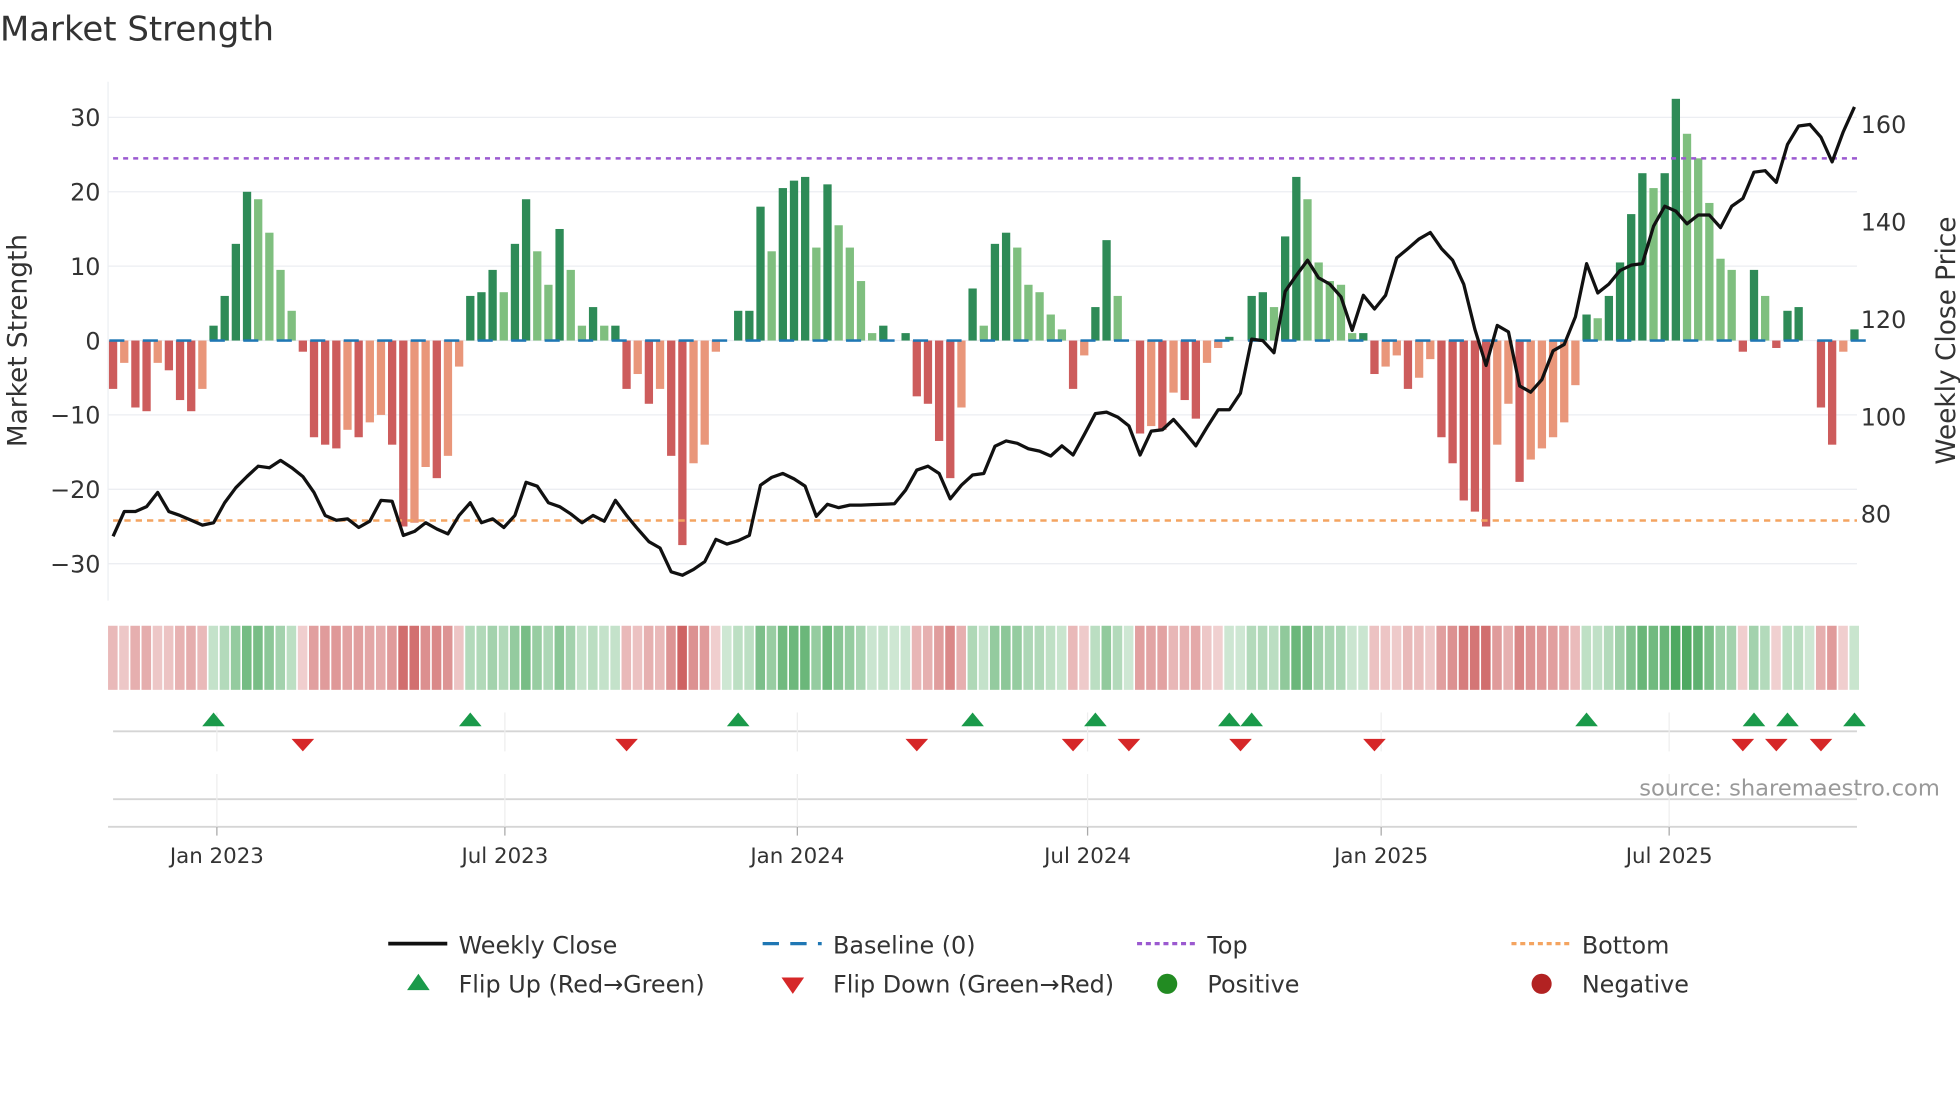 This screenshot has width=1960, height=1102. Describe the element at coordinates (582, 985) in the screenshot. I see `svg-text: Flip Up (Red→Green)` at that location.